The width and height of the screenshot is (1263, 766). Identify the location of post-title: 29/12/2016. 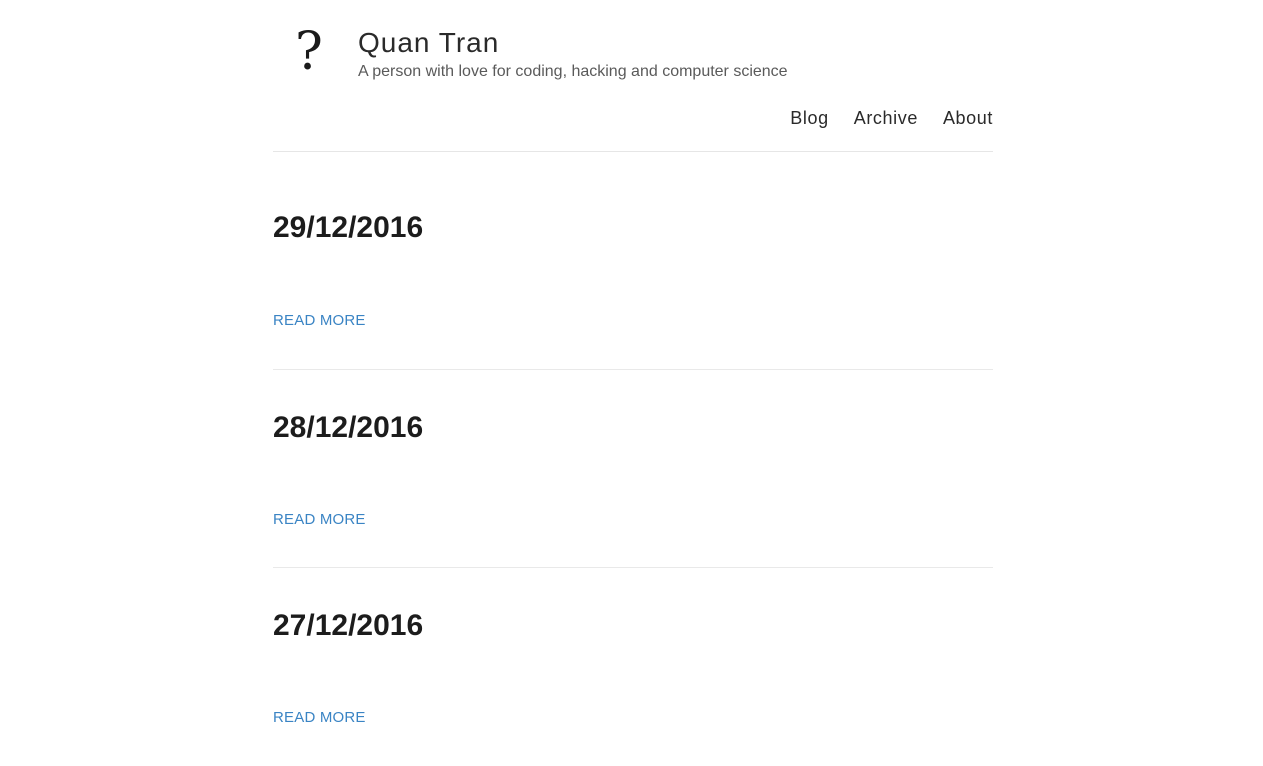
(348, 228).